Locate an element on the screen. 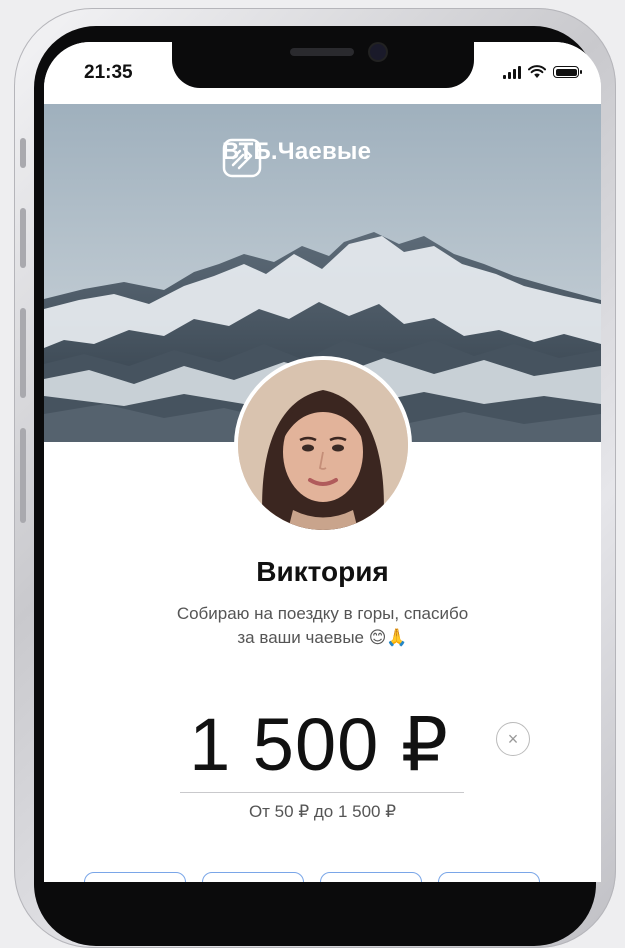  battery-icon is located at coordinates (567, 72).